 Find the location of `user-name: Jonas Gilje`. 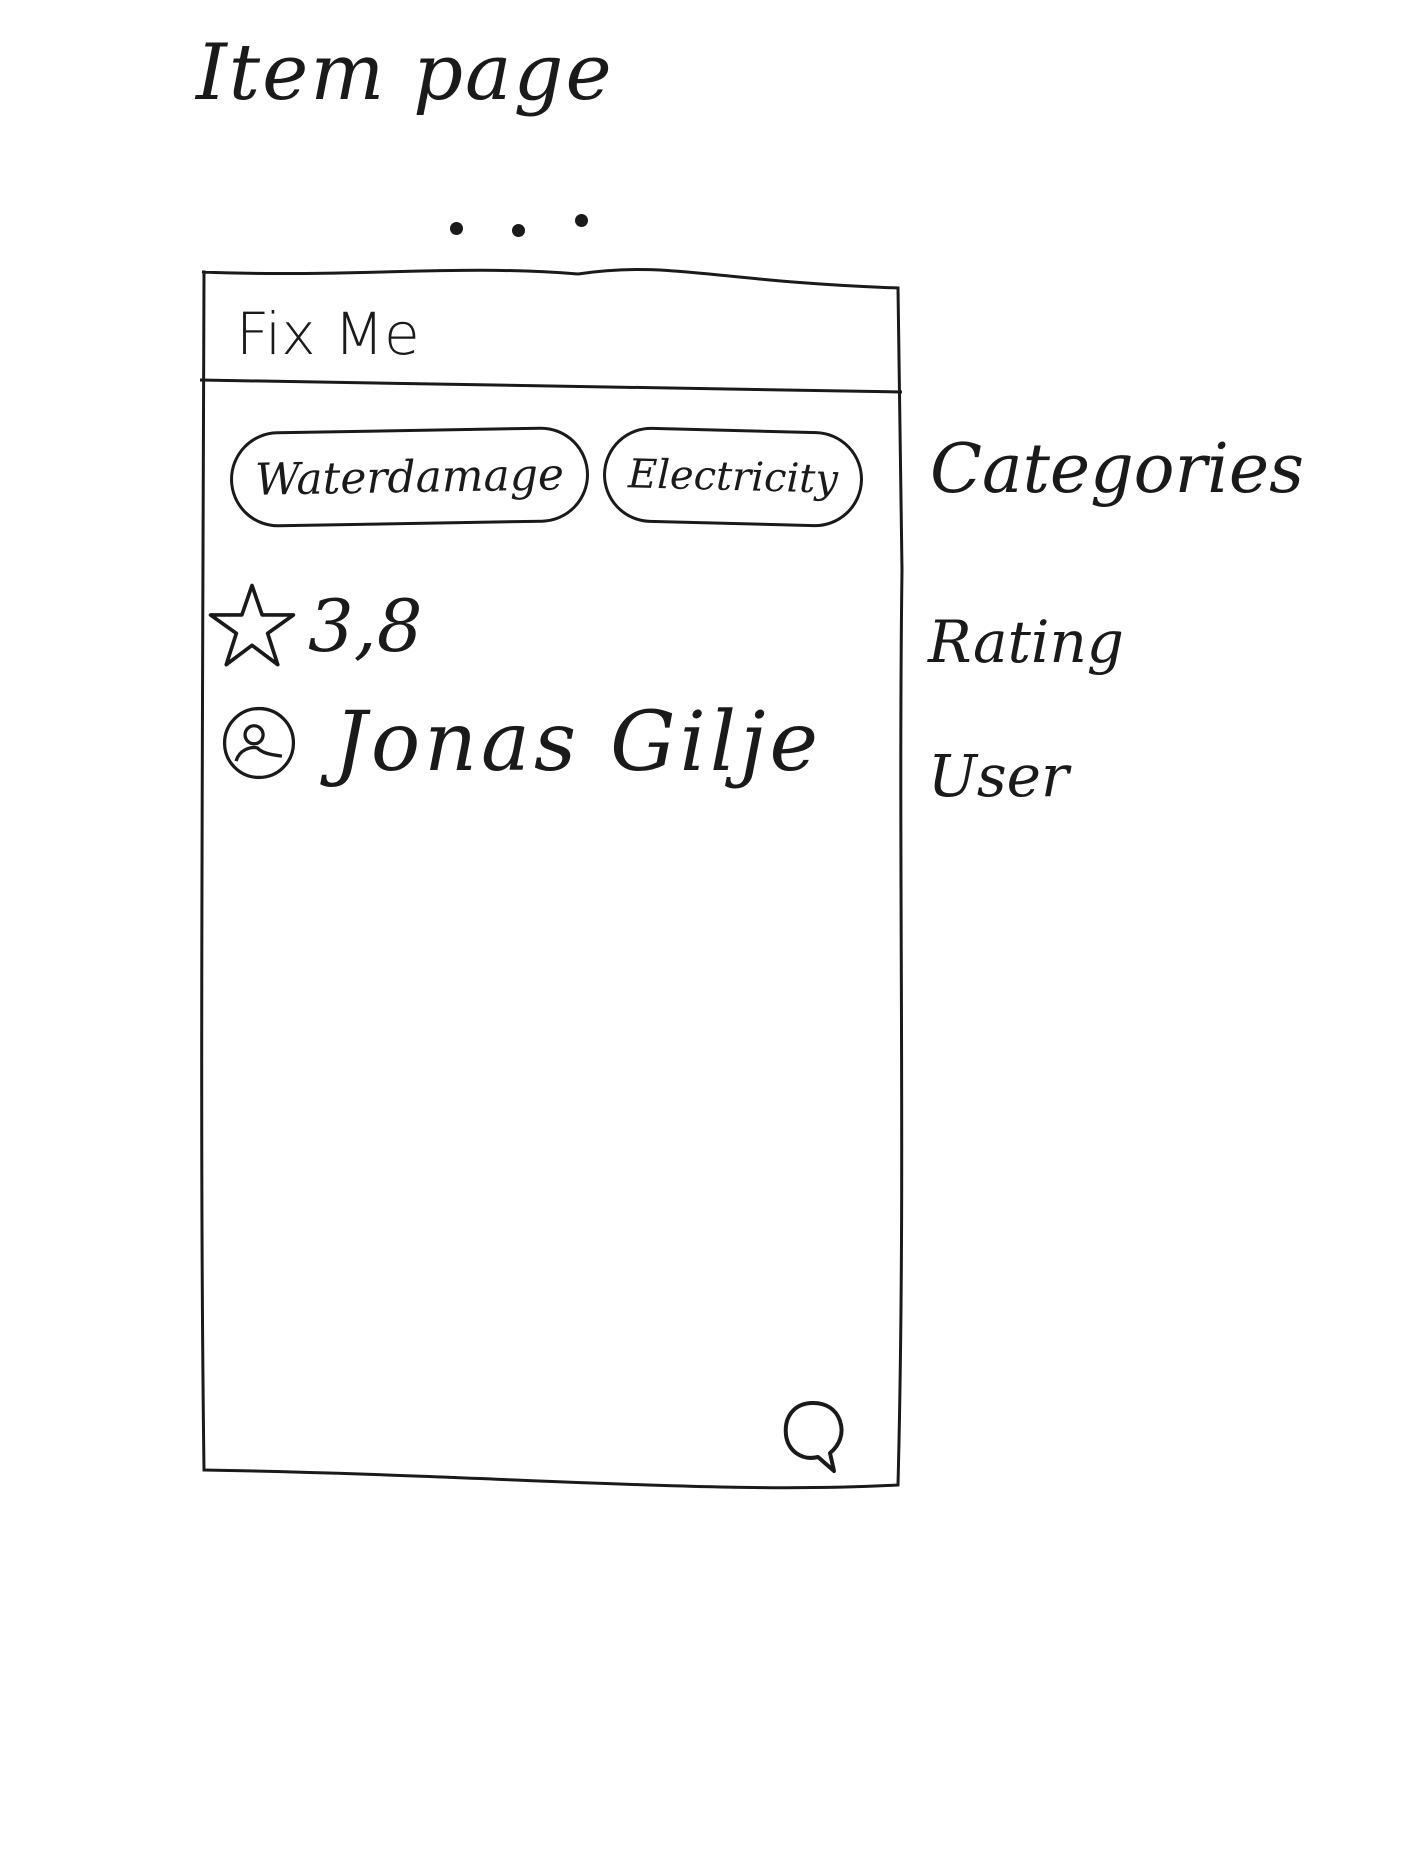

user-name: Jonas Gilje is located at coordinates (578, 742).